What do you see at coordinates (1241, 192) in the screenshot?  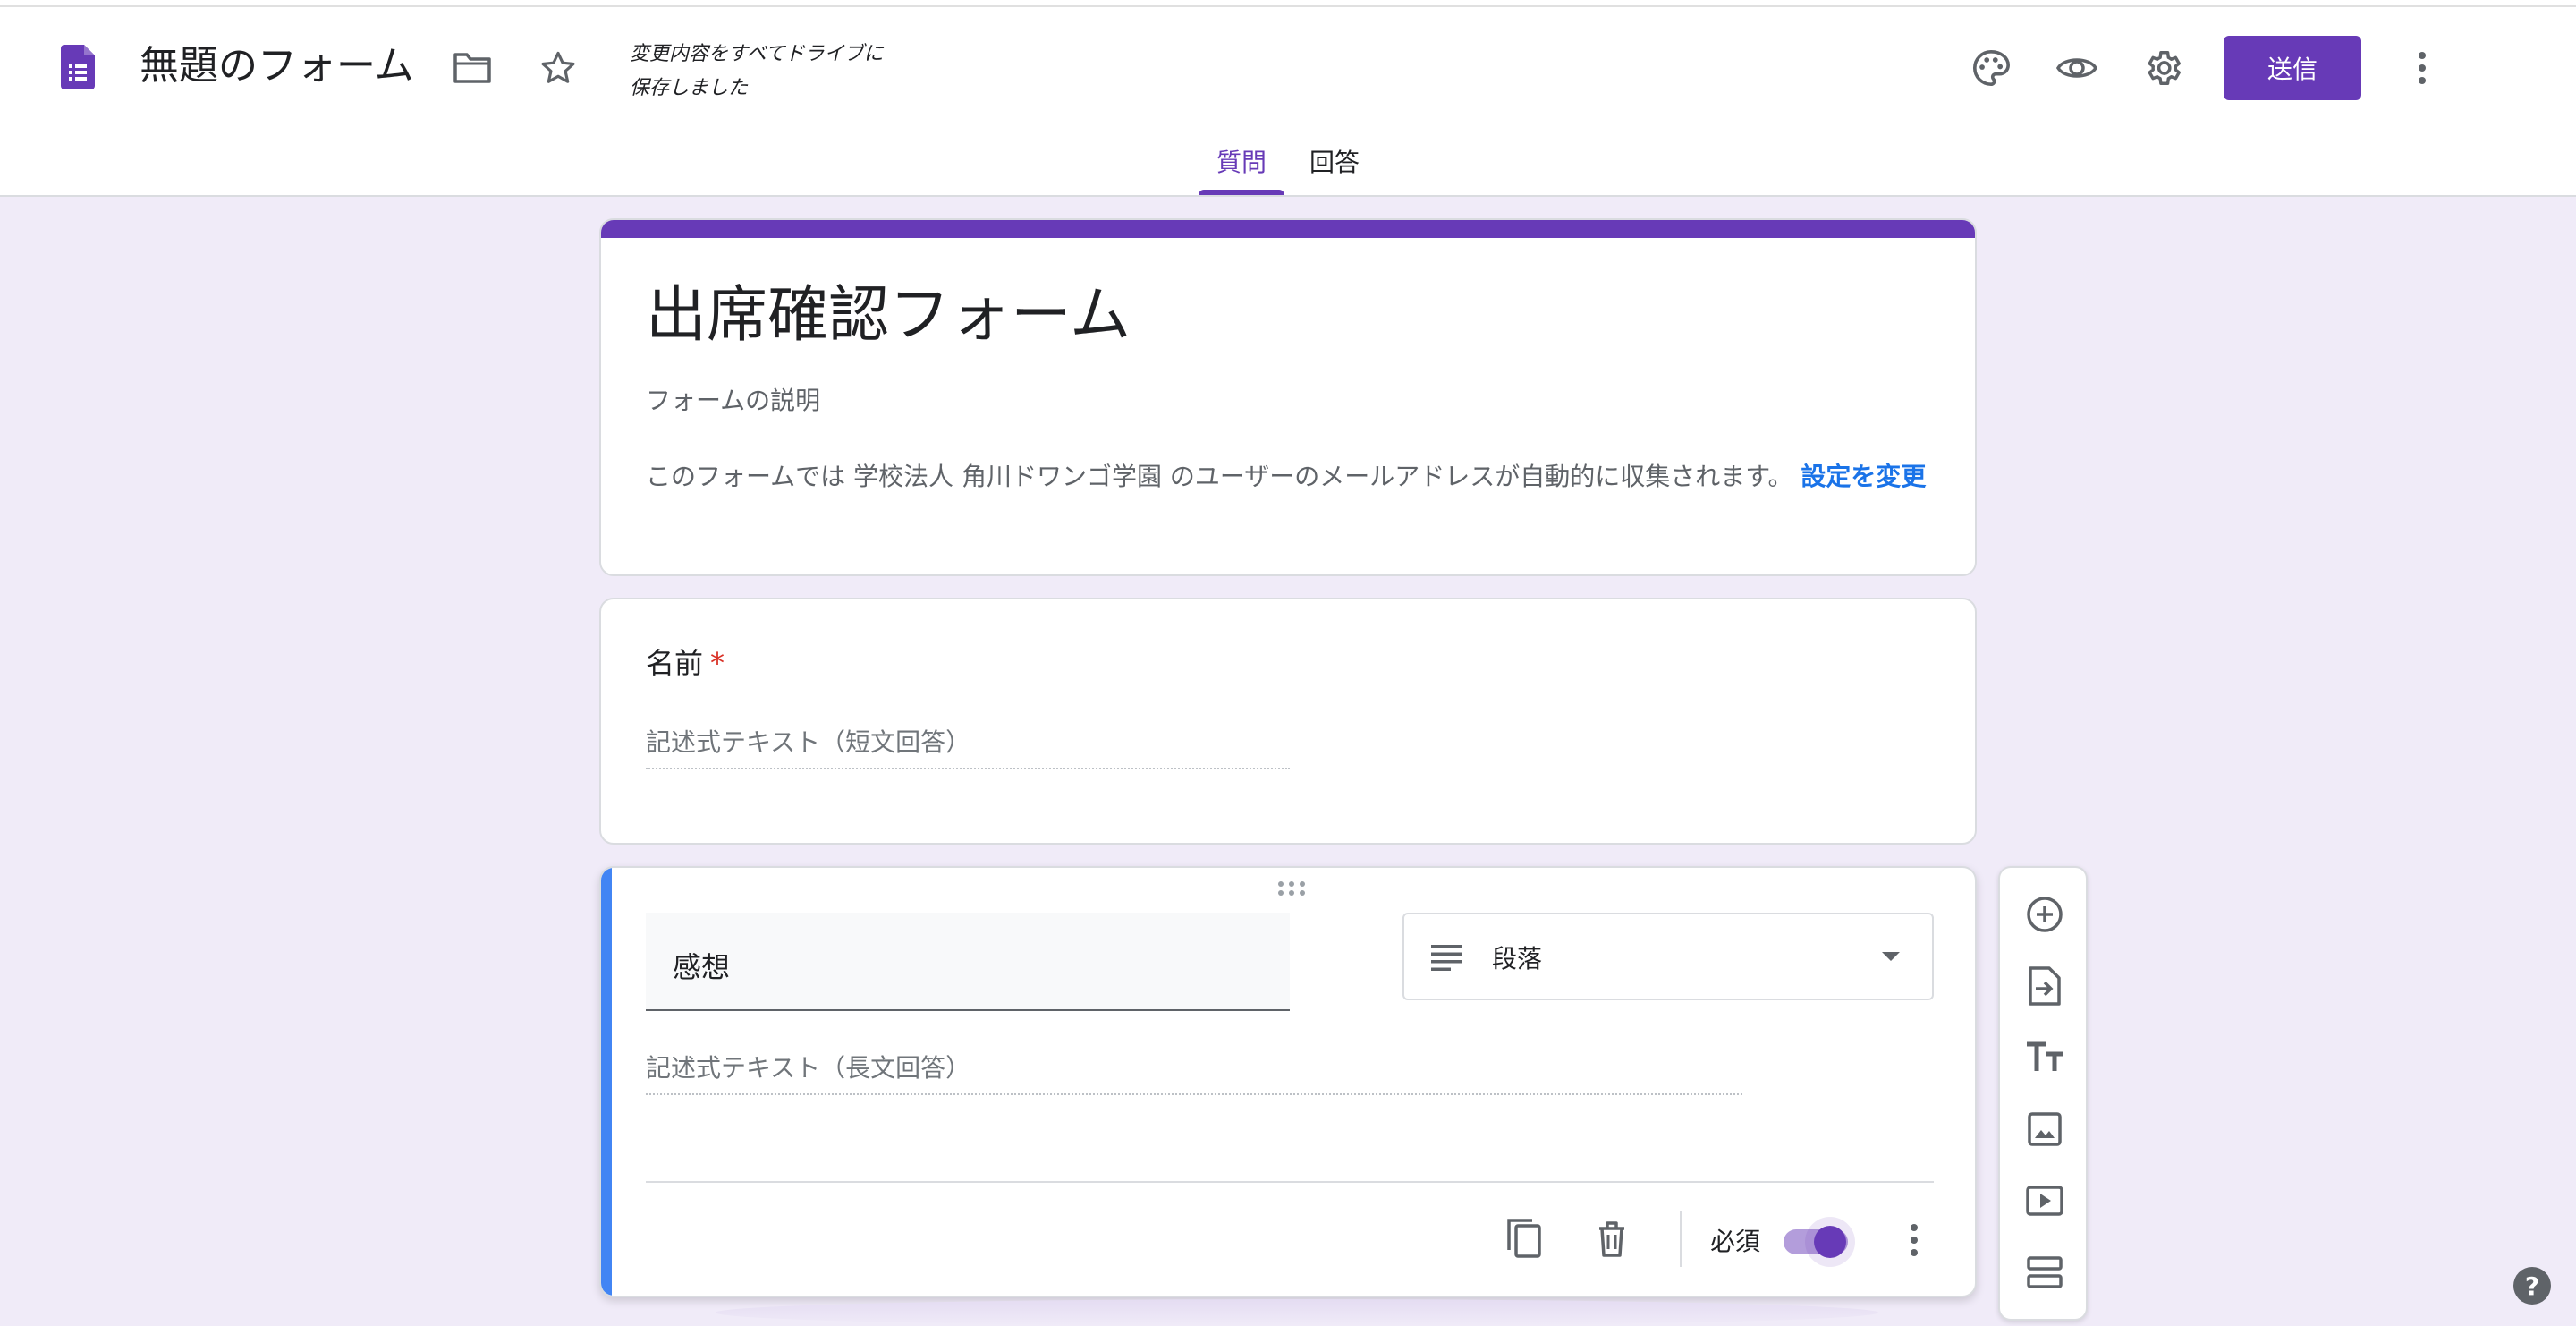 I see `active-tab-indicator` at bounding box center [1241, 192].